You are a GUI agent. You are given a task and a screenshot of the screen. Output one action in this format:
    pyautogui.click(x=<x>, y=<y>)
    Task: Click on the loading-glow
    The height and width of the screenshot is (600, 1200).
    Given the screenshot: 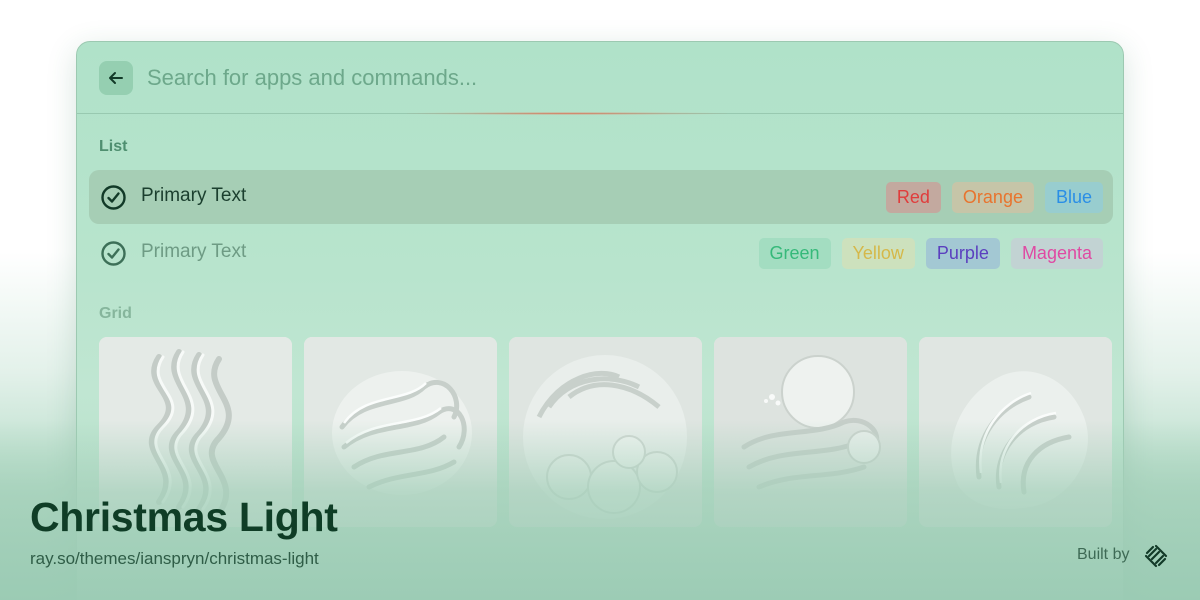 What is the action you would take?
    pyautogui.click(x=567, y=113)
    